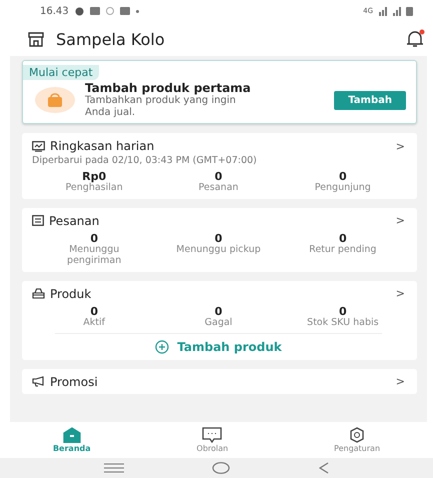 The image size is (433, 478). What do you see at coordinates (219, 323) in the screenshot?
I see `stat-label: Gagal` at bounding box center [219, 323].